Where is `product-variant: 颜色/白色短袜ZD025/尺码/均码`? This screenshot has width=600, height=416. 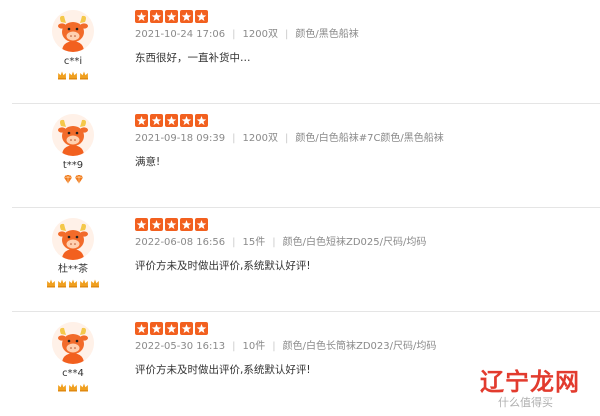
product-variant: 颜色/白色短袜ZD025/尺码/均码 is located at coordinates (354, 242).